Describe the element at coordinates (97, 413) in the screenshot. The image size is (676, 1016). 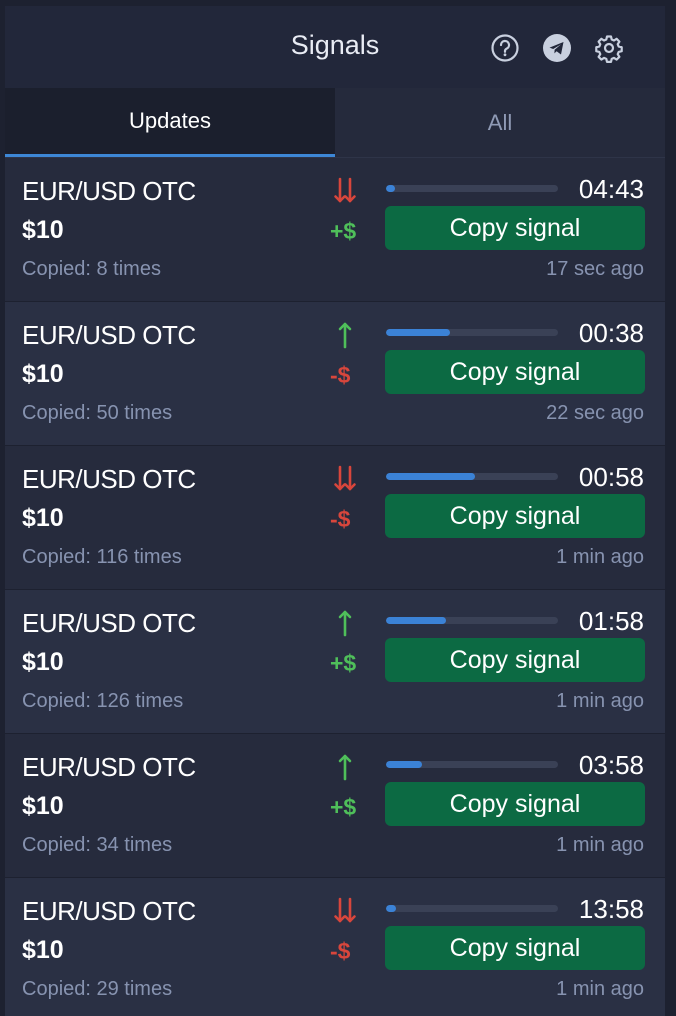
I see `copied-count: Copied: 50 times` at that location.